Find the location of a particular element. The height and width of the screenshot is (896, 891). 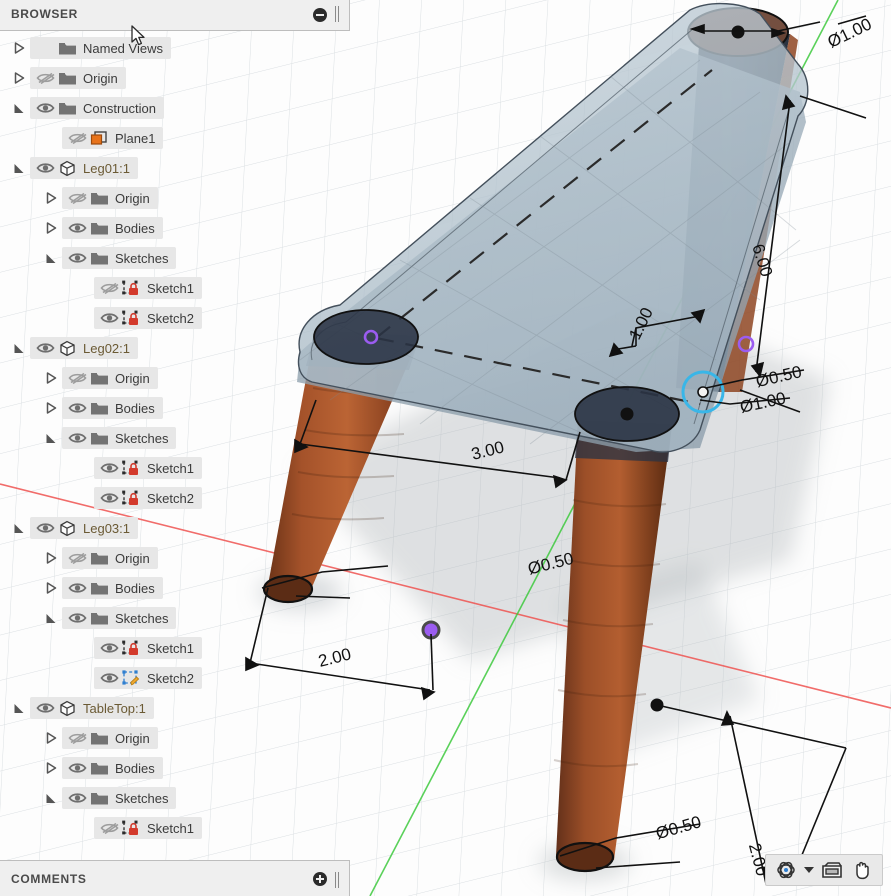

tree-row-leg02-1: Leg02:1 is located at coordinates (175, 348).